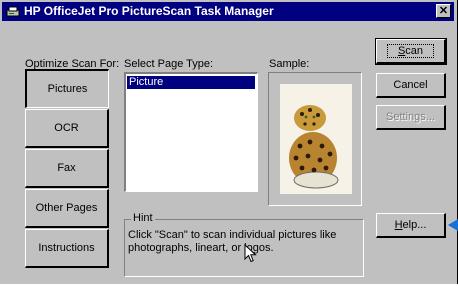 The height and width of the screenshot is (291, 458). I want to click on optimize-ocr-button: OCR, so click(67, 128).